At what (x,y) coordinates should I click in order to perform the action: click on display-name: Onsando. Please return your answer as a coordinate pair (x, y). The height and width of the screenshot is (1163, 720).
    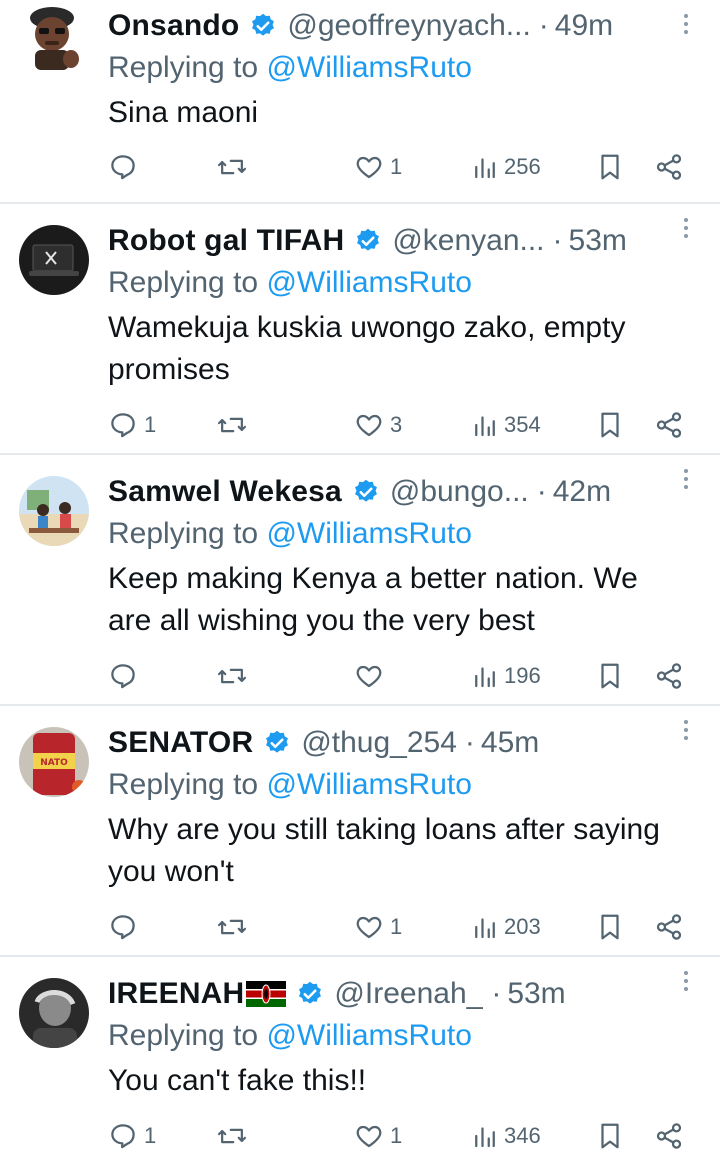
    Looking at the image, I should click on (173, 26).